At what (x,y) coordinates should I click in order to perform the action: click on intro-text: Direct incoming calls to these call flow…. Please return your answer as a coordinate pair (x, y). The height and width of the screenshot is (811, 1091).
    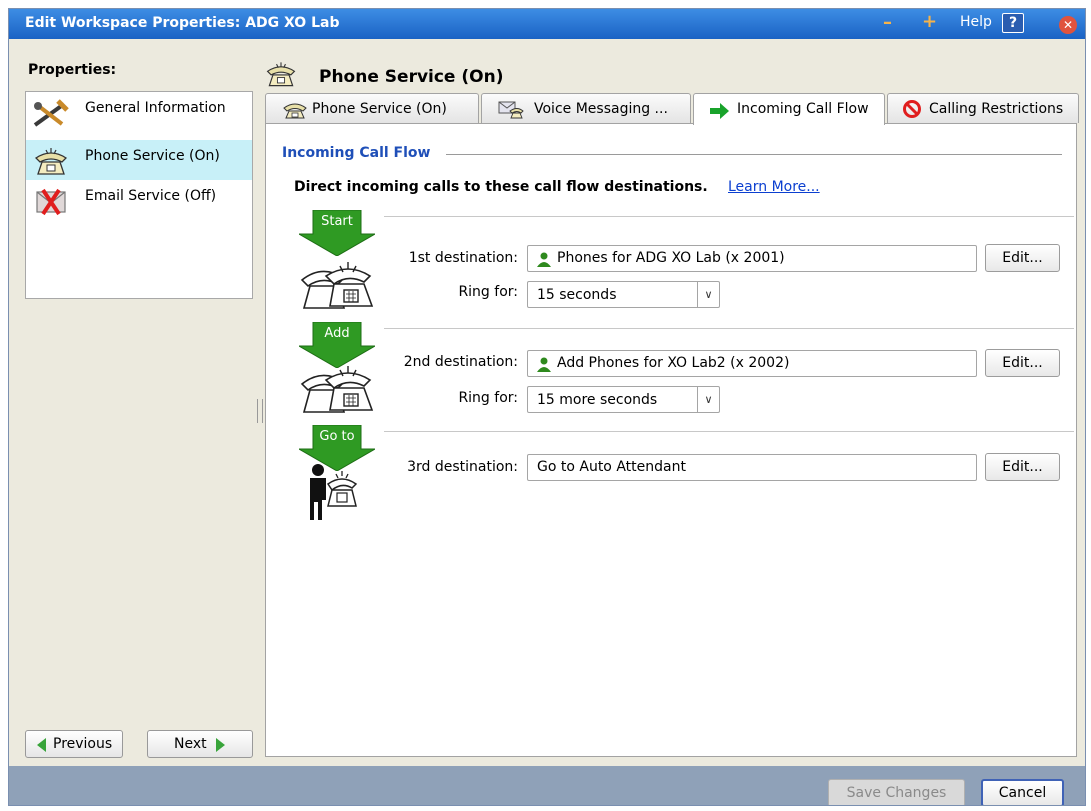
    Looking at the image, I should click on (501, 187).